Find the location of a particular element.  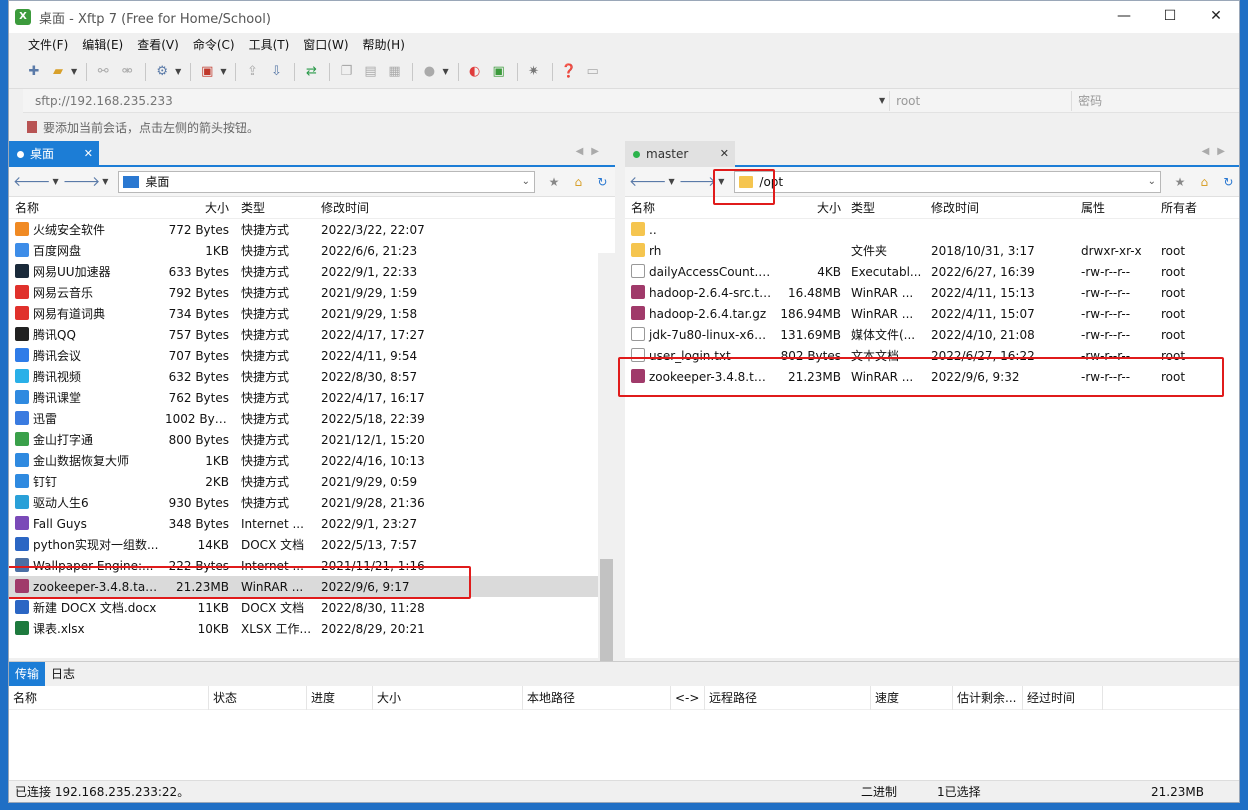

remote-path-input: /opt ⌄ is located at coordinates (947, 181).